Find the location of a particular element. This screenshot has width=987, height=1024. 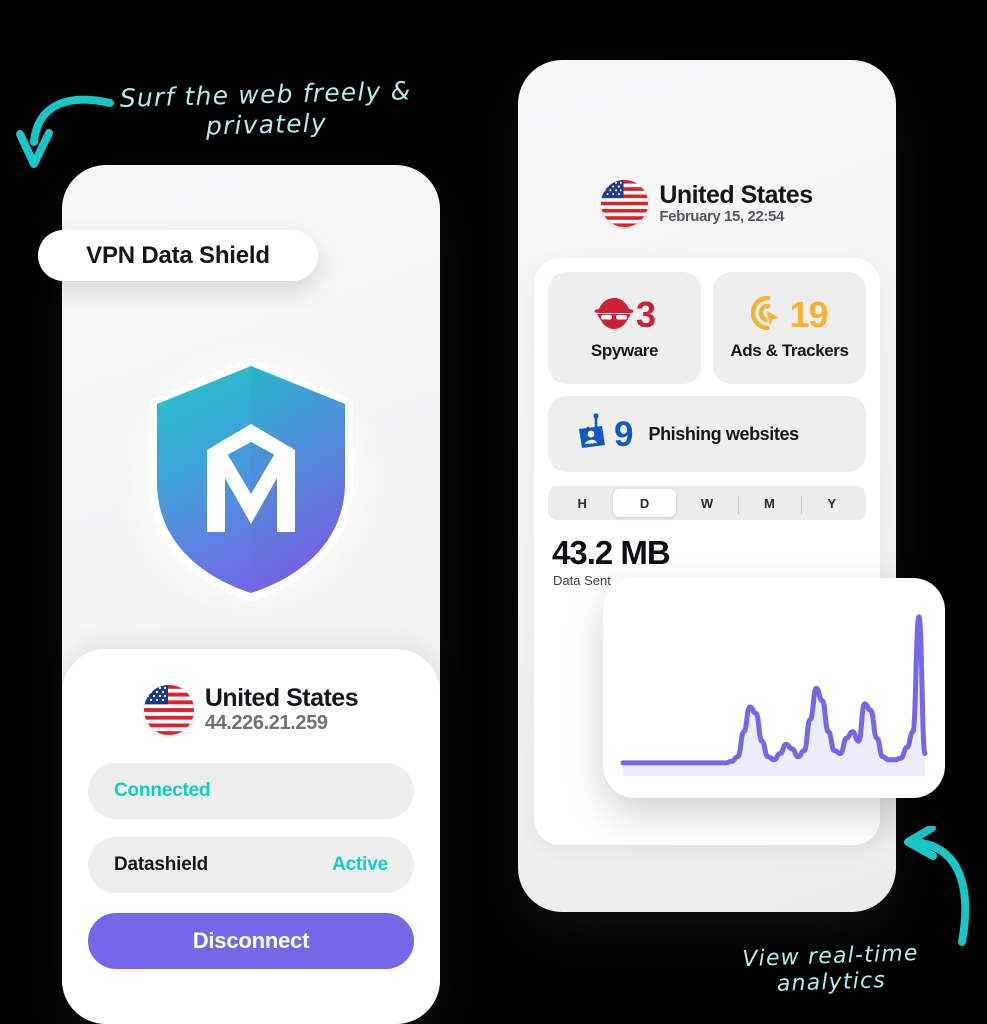

stat-card-phishing: 9 Phishing websites is located at coordinates (707, 434).